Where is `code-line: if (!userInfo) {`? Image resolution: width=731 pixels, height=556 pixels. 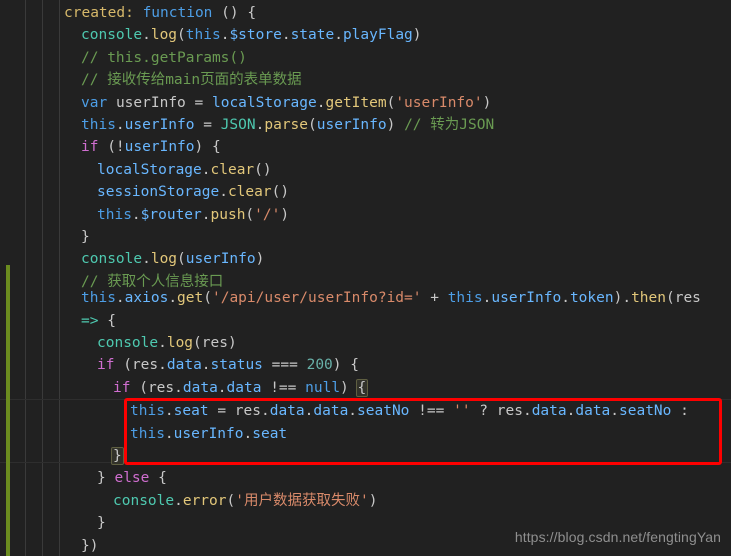 code-line: if (!userInfo) { is located at coordinates (151, 147).